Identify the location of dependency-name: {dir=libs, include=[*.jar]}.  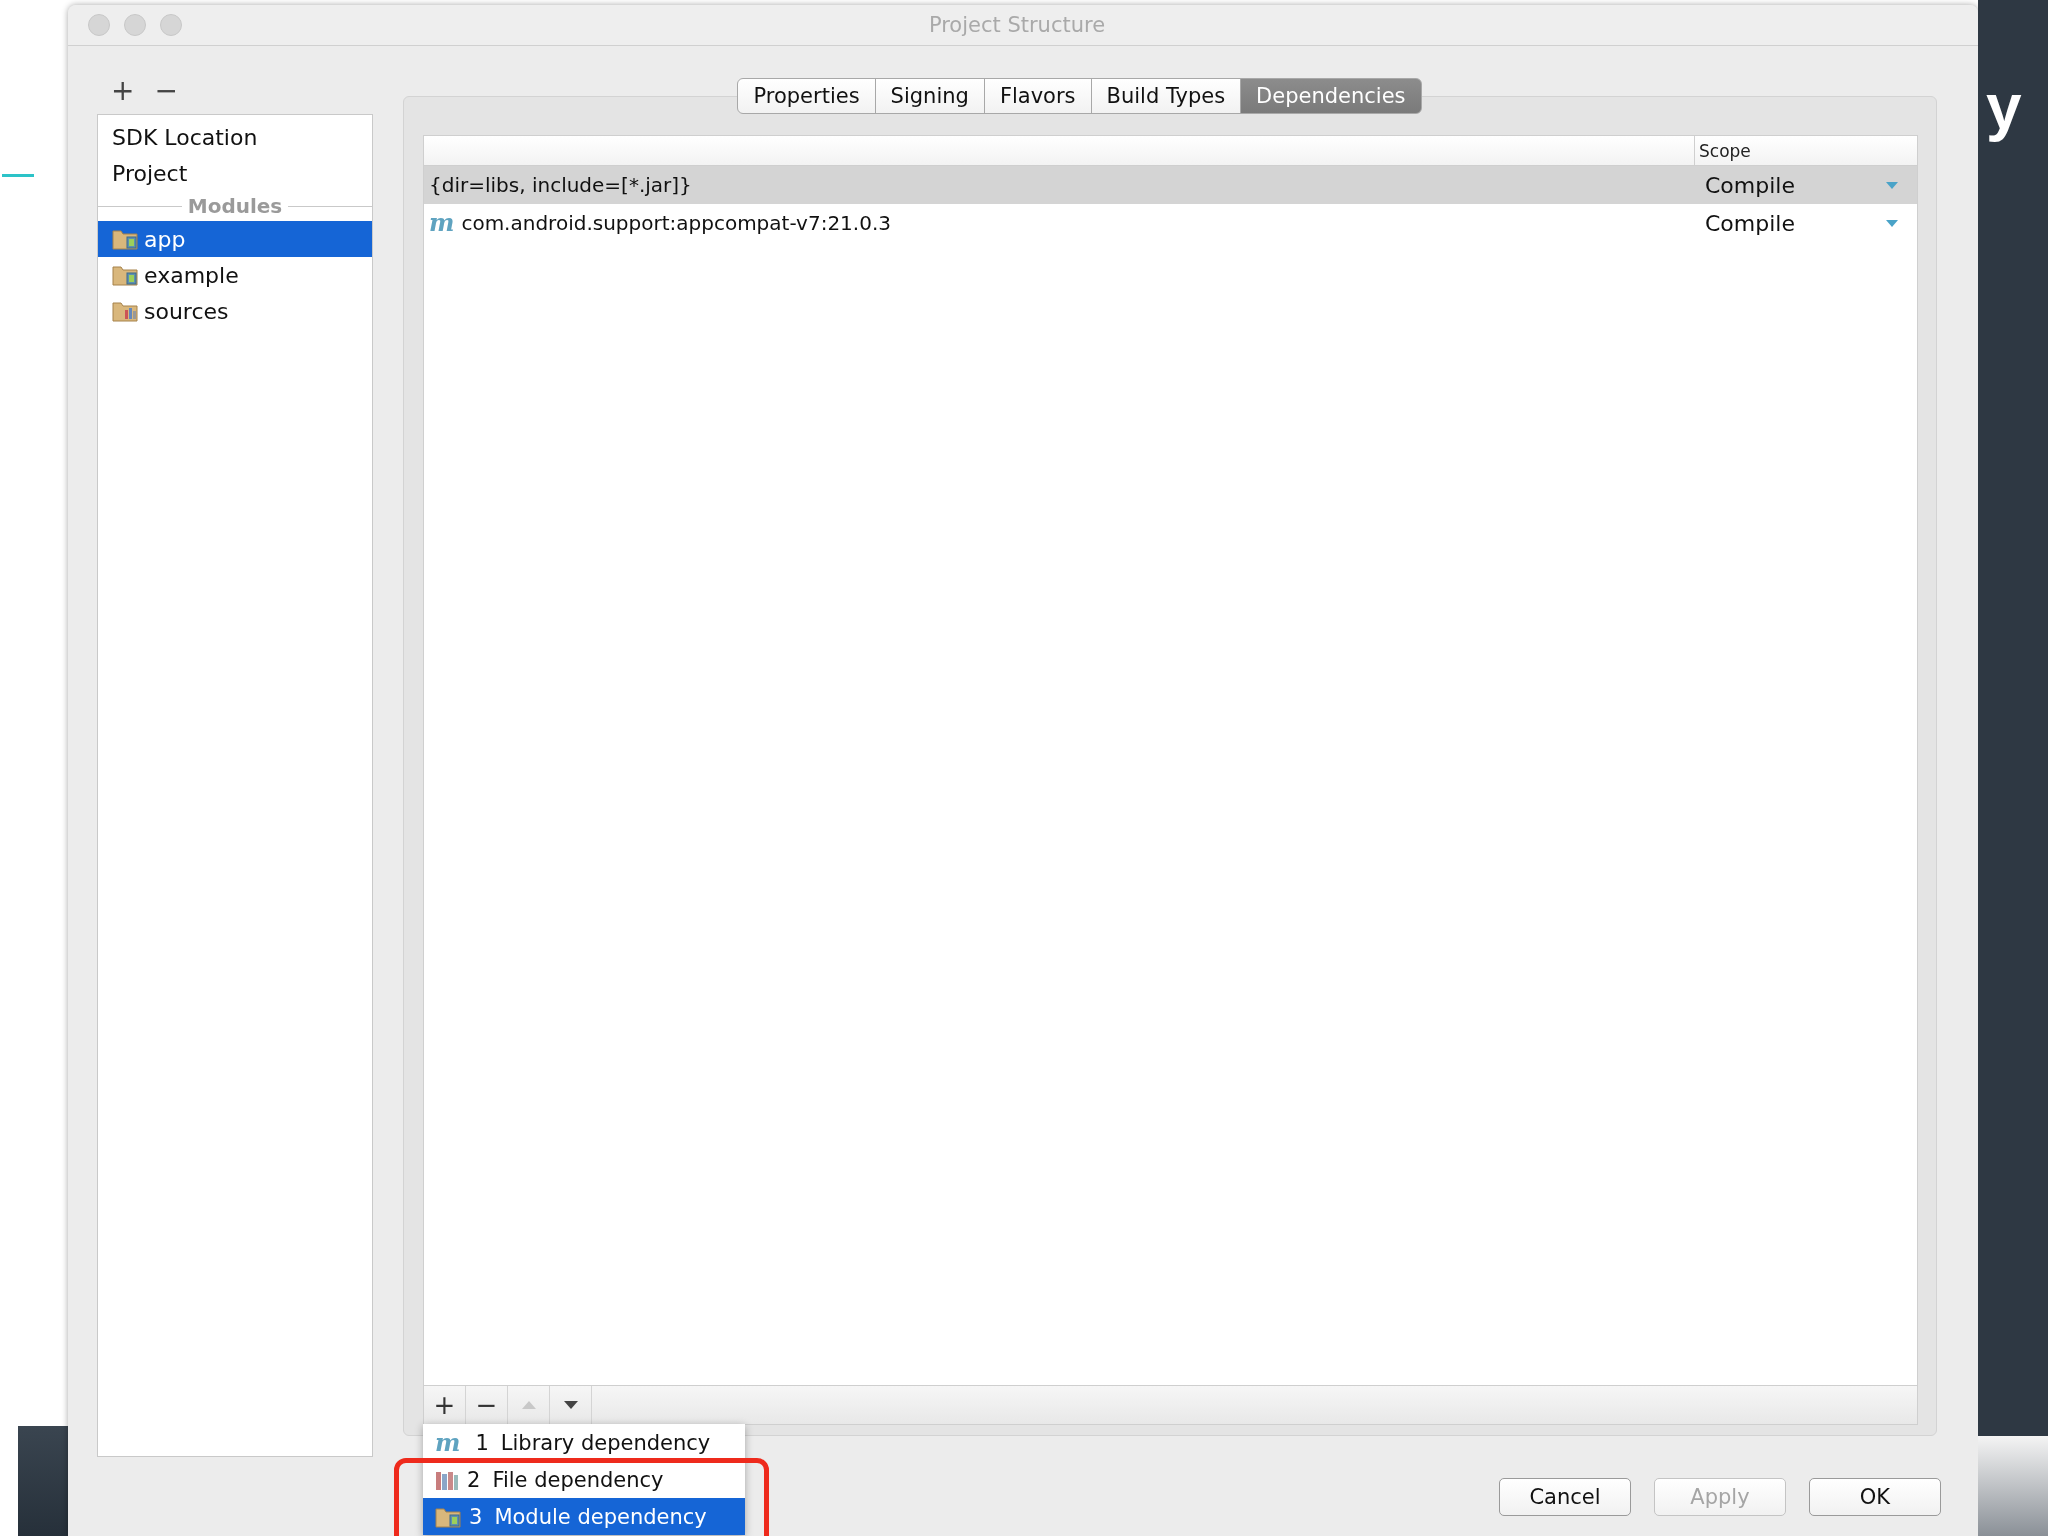
(560, 185).